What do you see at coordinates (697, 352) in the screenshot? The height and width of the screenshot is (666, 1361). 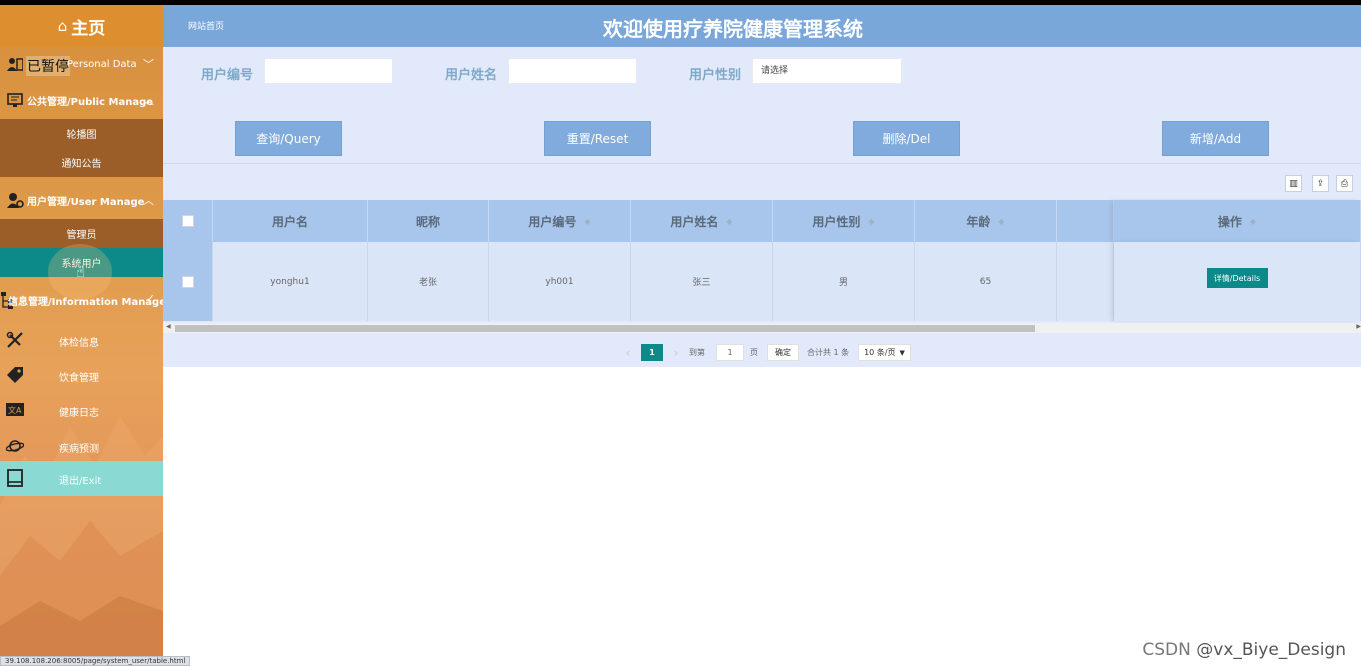 I see `goto-label: 到第` at bounding box center [697, 352].